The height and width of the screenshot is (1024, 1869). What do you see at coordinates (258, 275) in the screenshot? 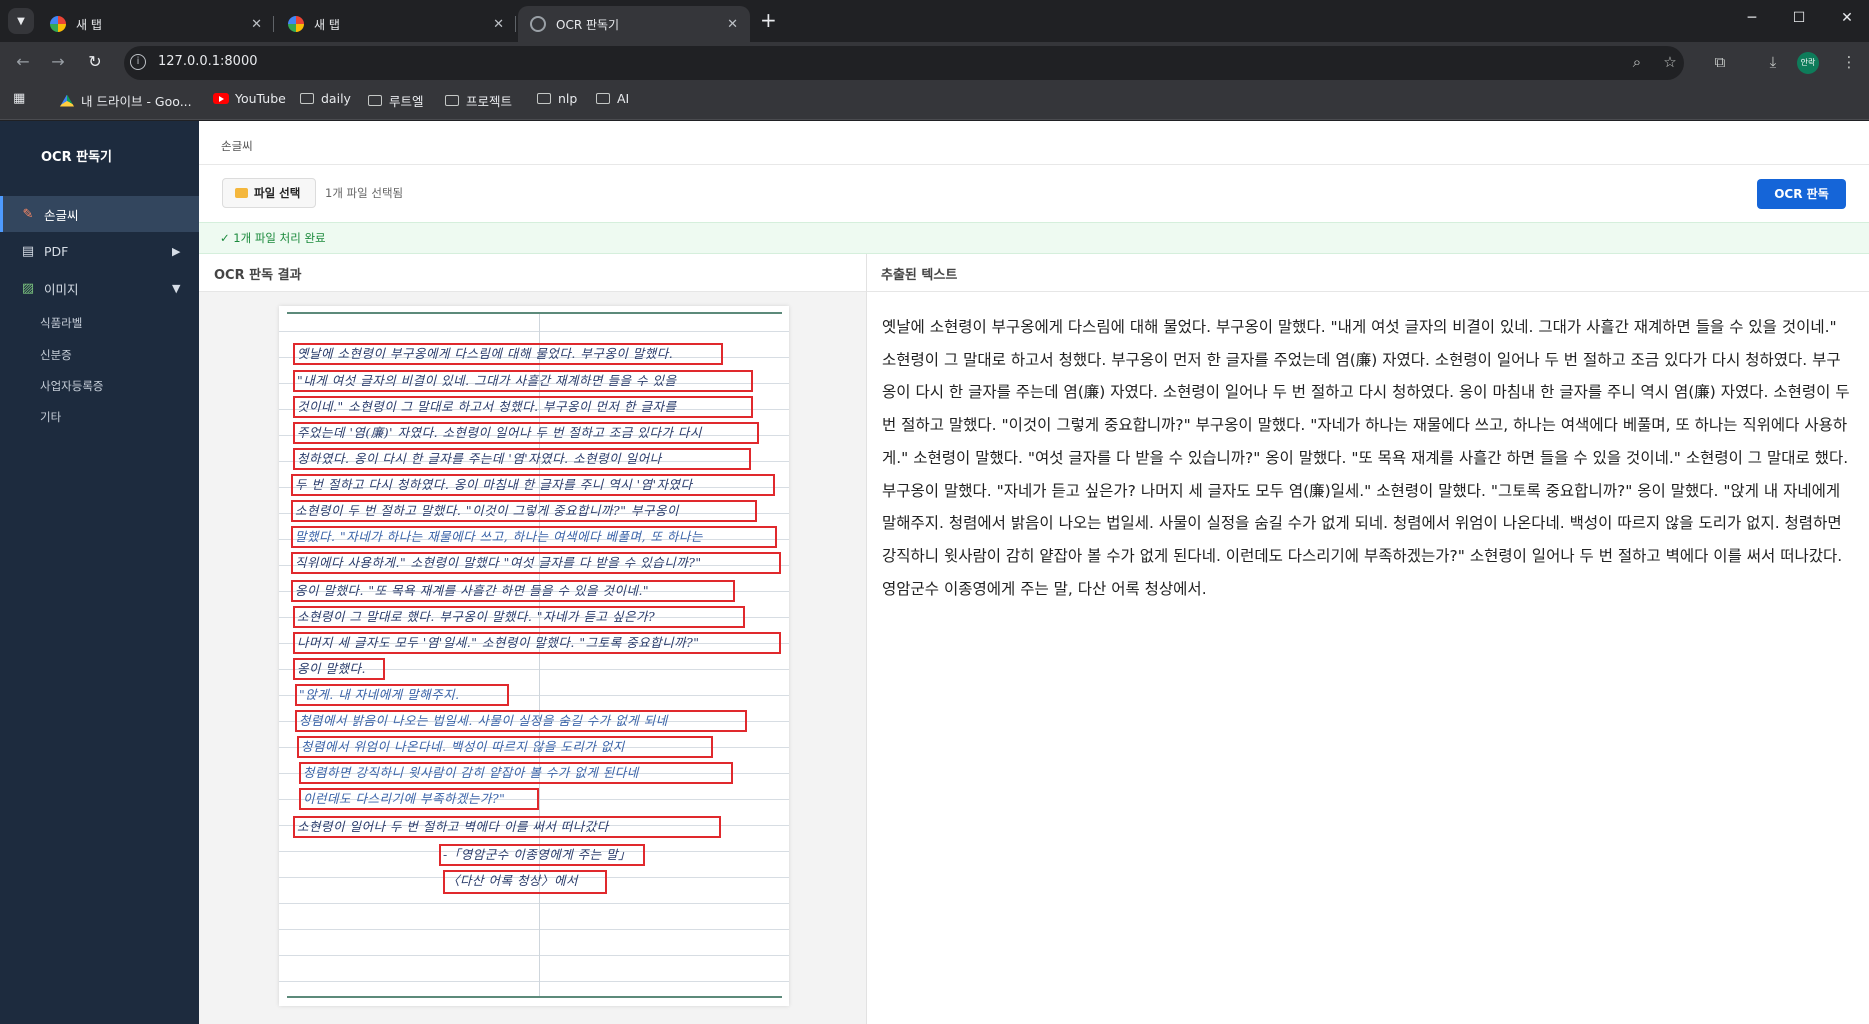
I see `ocr-result-title: OCR 판독 결과` at bounding box center [258, 275].